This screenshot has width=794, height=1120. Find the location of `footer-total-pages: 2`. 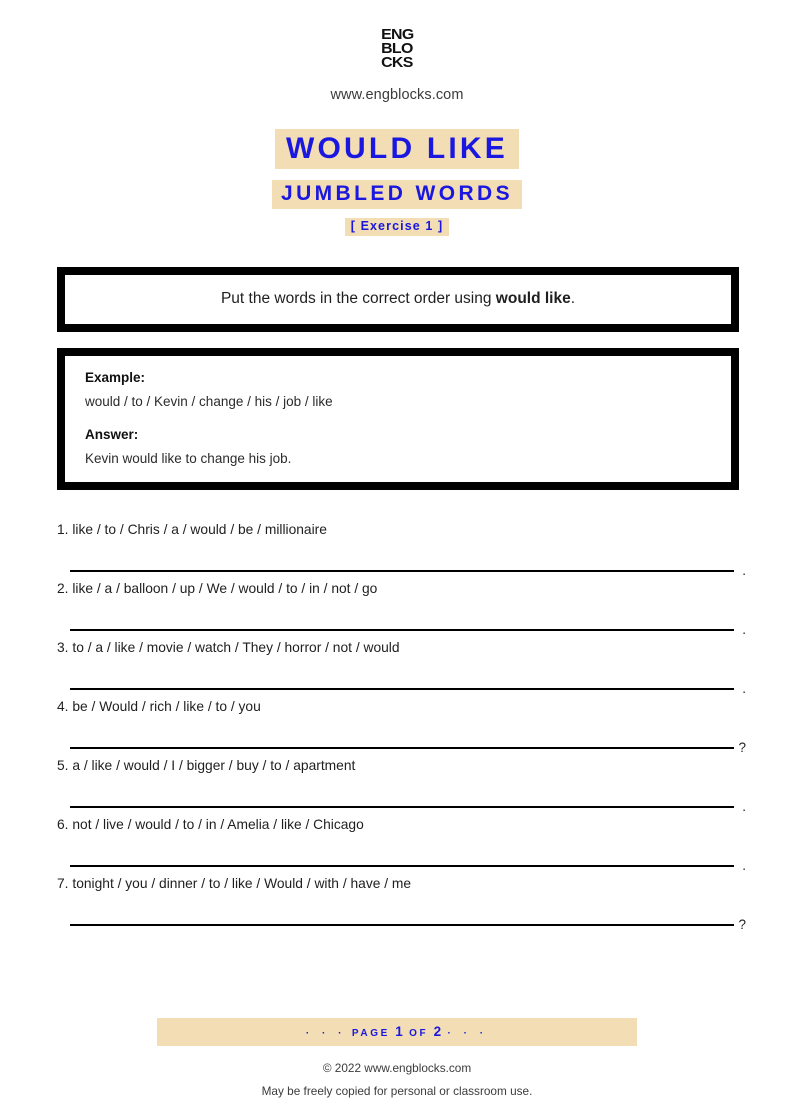

footer-total-pages: 2 is located at coordinates (438, 1031).